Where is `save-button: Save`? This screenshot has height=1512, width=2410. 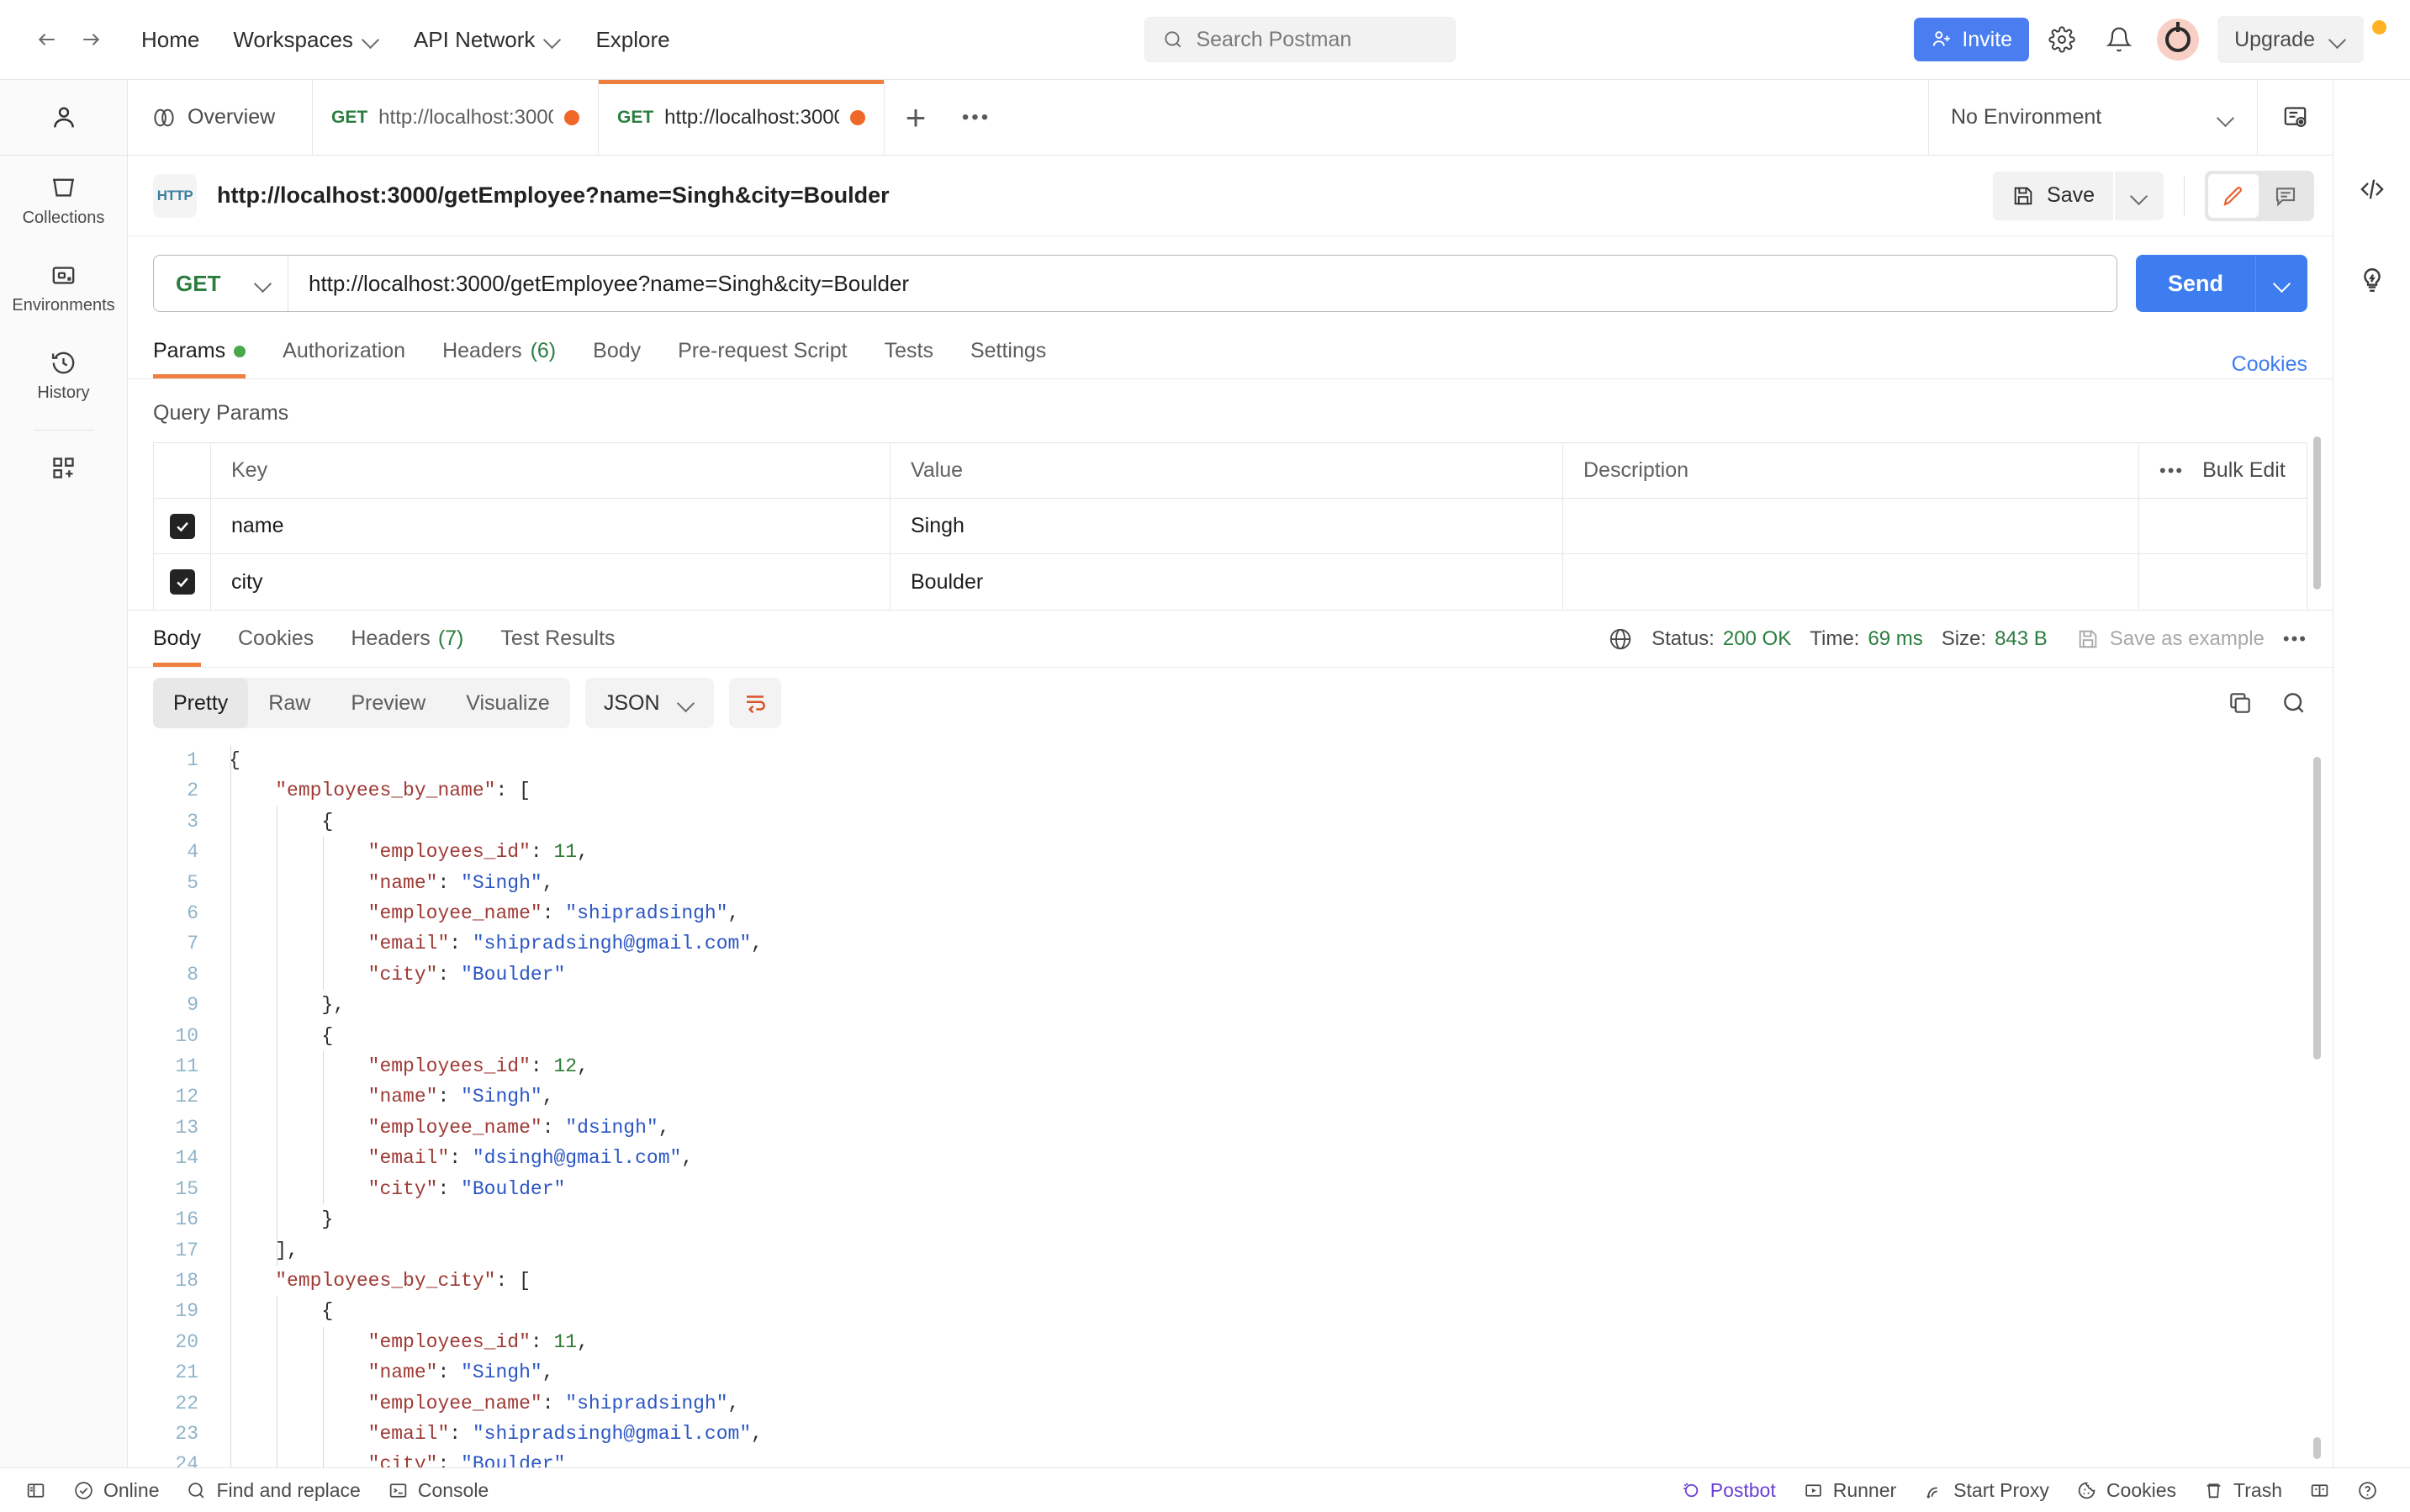 save-button: Save is located at coordinates (2053, 195).